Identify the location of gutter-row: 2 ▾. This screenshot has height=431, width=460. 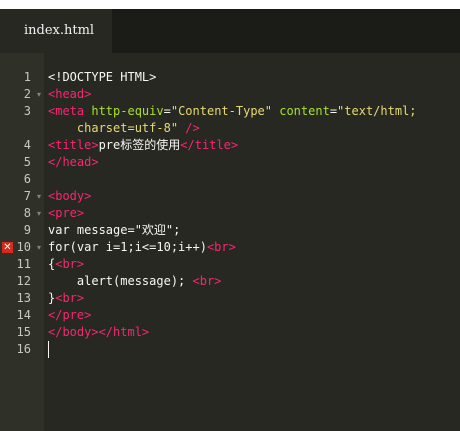
(22, 94).